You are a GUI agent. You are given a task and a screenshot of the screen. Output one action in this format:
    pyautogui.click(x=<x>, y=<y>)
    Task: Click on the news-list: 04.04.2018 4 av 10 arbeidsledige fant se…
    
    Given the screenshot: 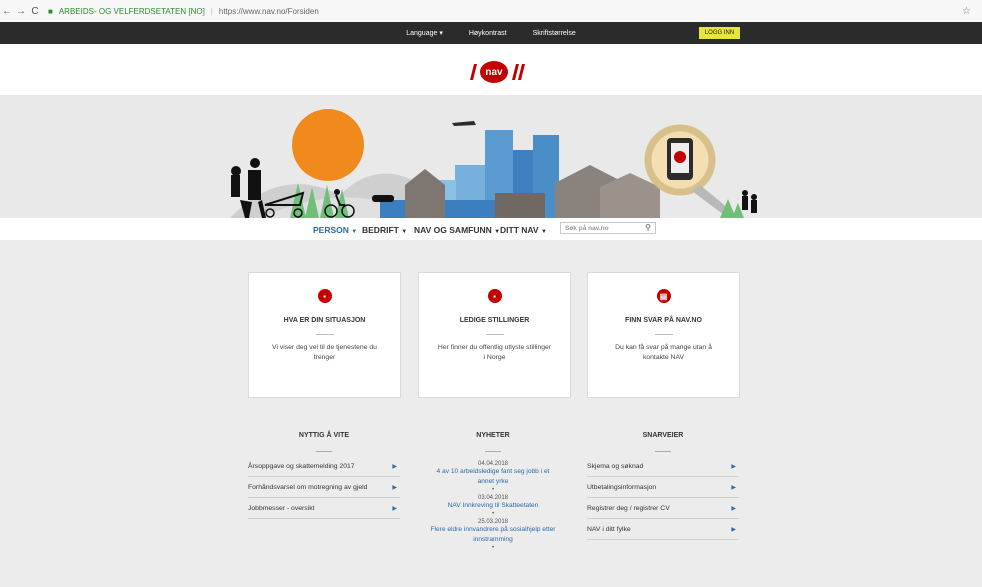 What is the action you would take?
    pyautogui.click(x=493, y=507)
    